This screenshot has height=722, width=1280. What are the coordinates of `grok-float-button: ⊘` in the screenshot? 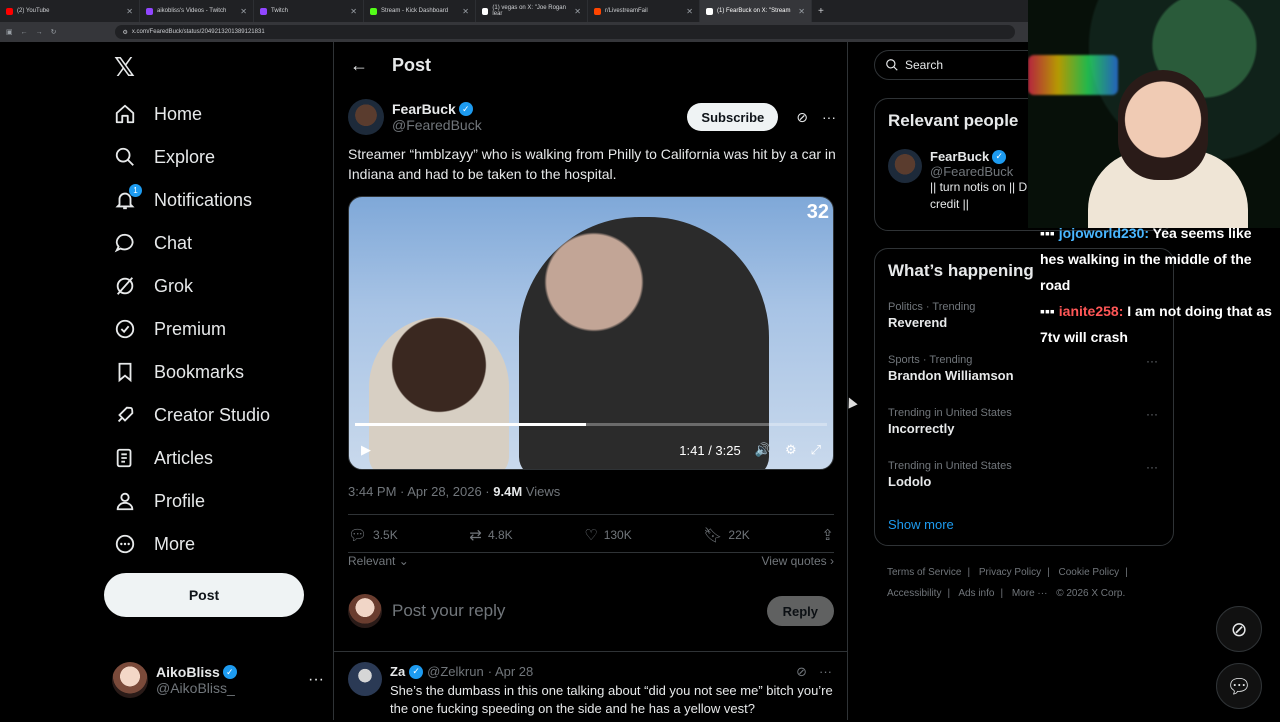 It's located at (1239, 629).